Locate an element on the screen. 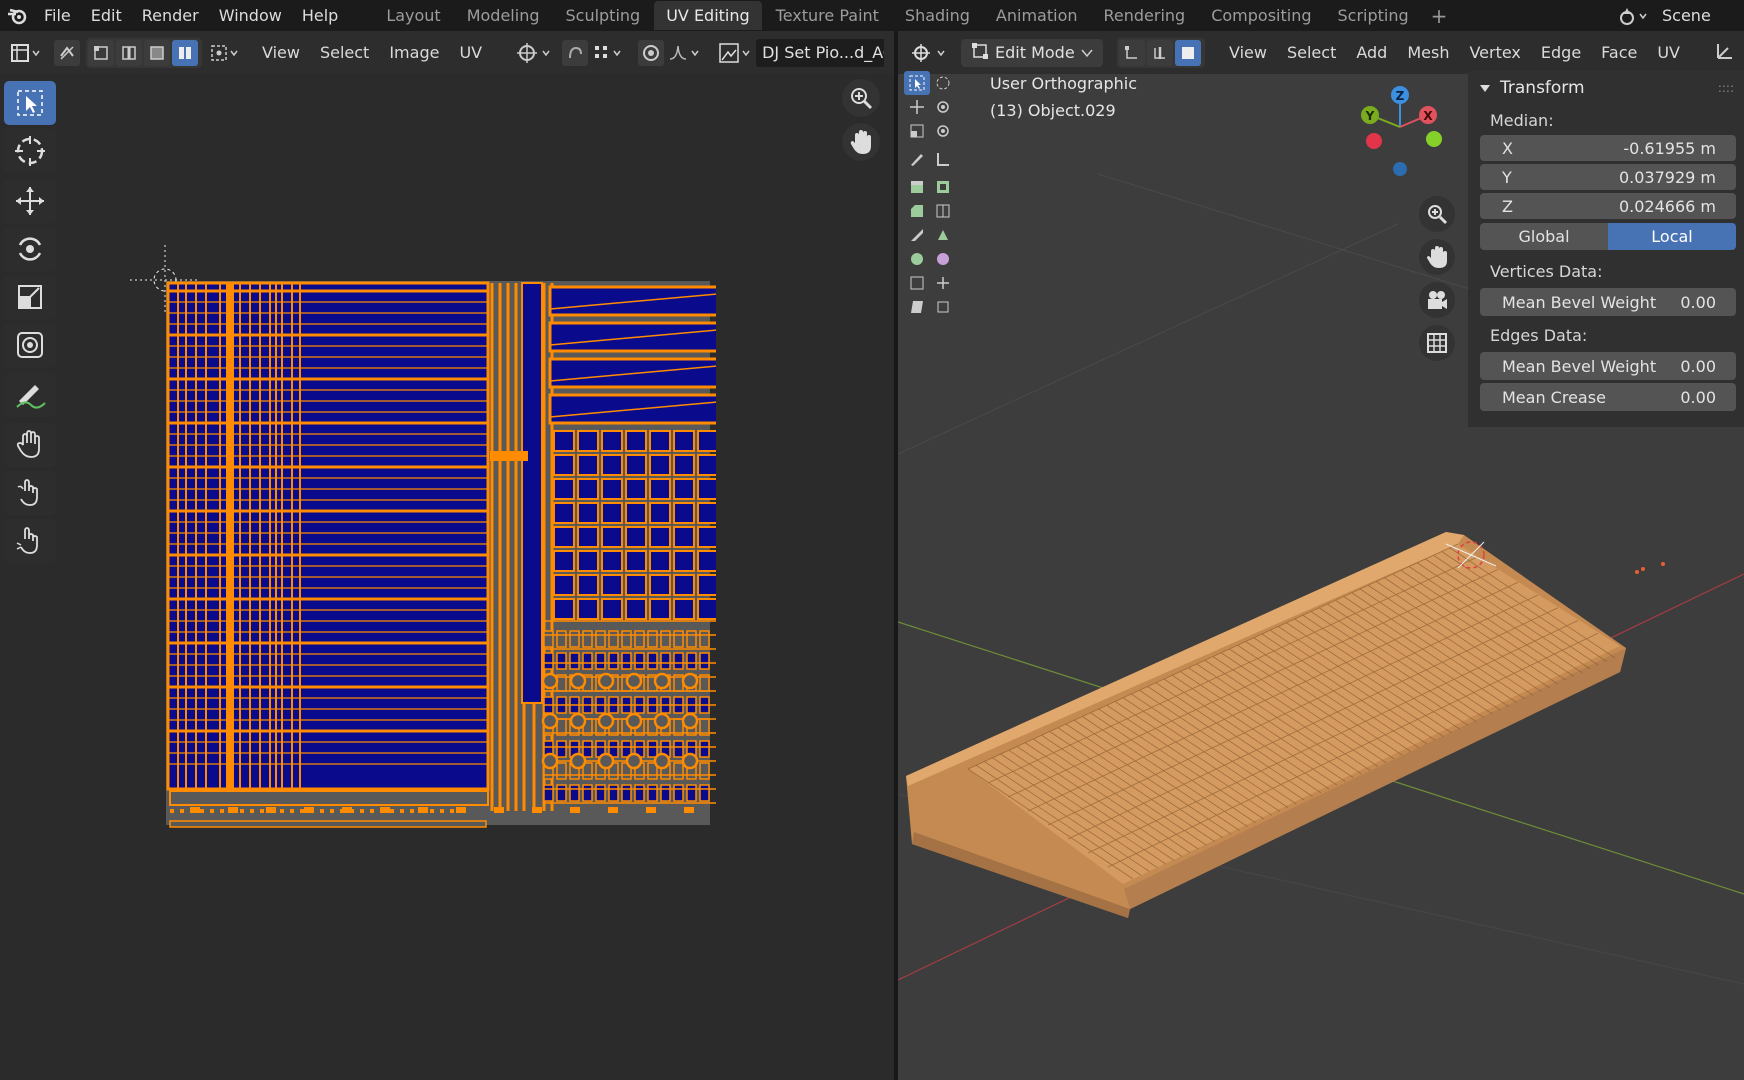 This screenshot has width=1744, height=1080. median-y-label: Y is located at coordinates (1507, 177).